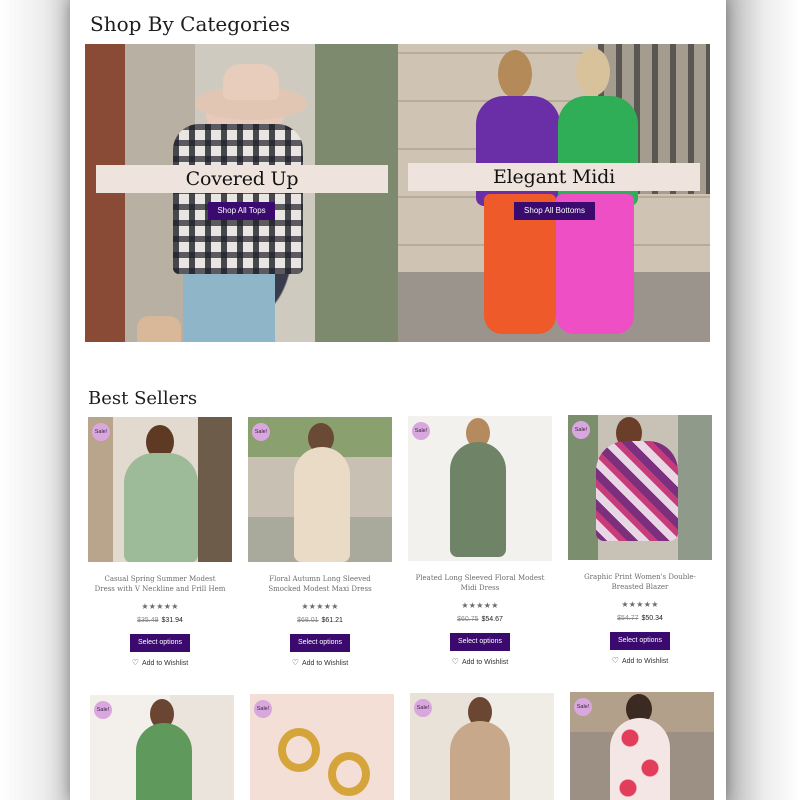  What do you see at coordinates (143, 398) in the screenshot?
I see `best-sellers-heading: Best Sellers` at bounding box center [143, 398].